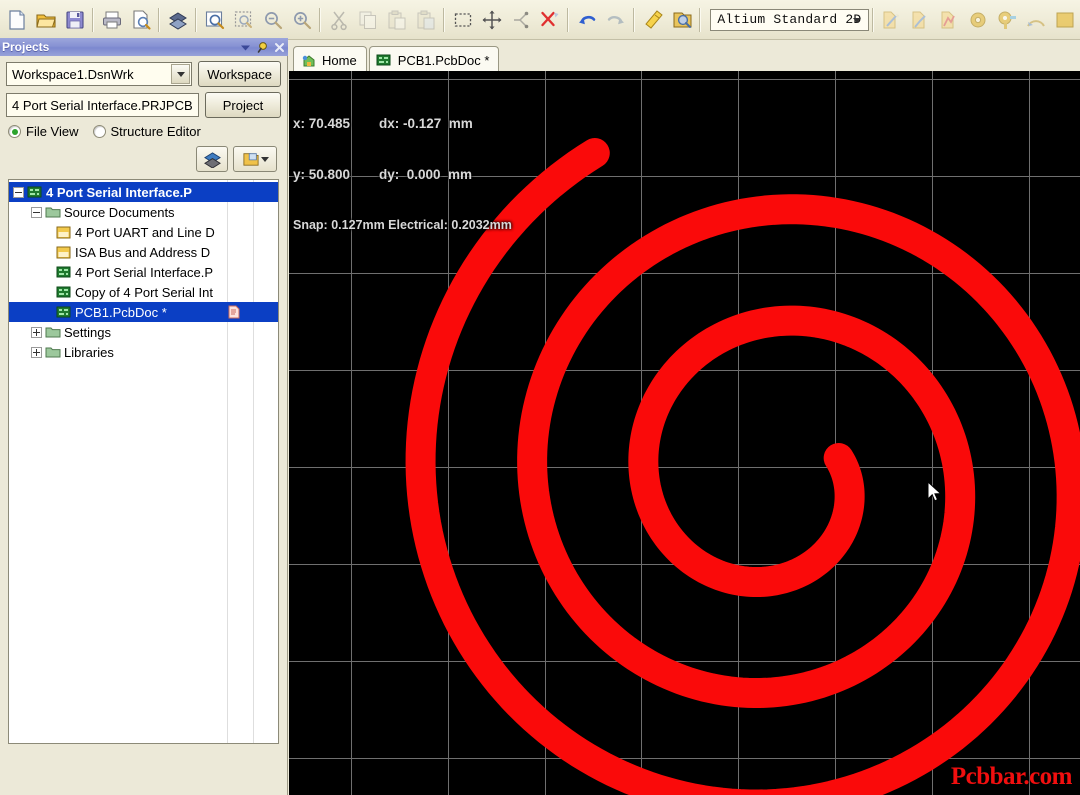  I want to click on paste-icon, so click(396, 20).